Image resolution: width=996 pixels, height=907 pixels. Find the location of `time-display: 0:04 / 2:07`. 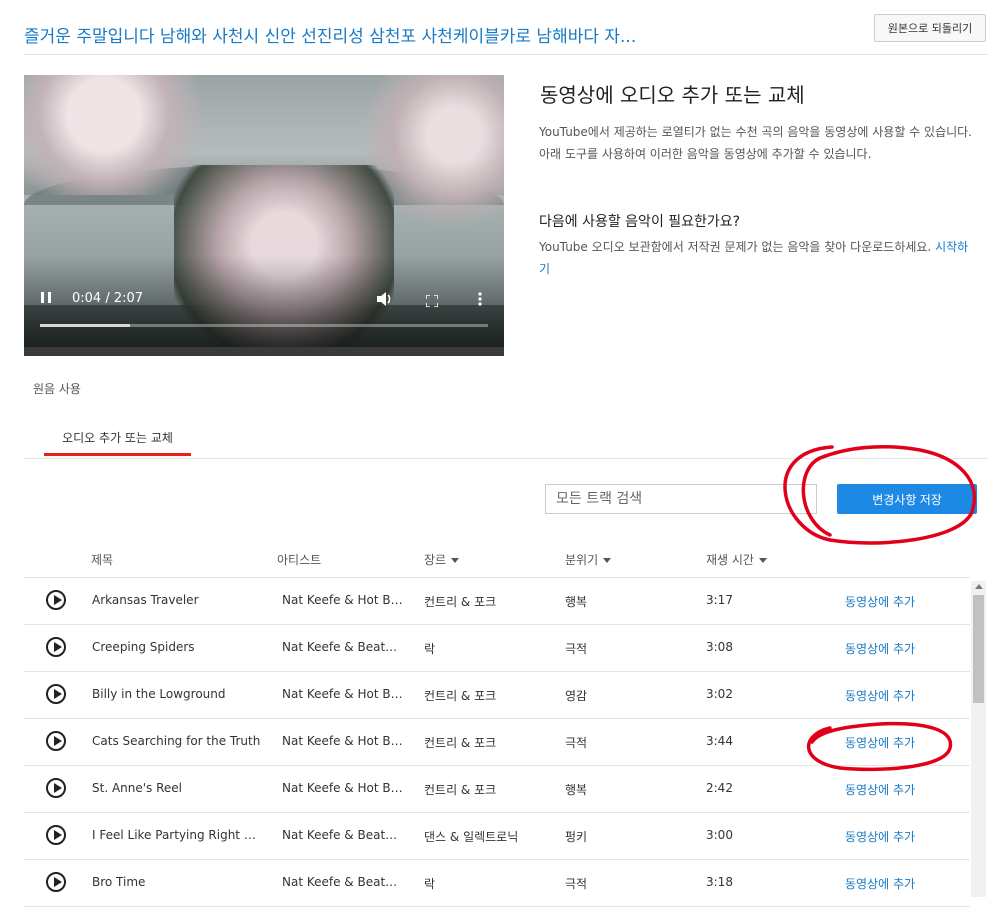

time-display: 0:04 / 2:07 is located at coordinates (108, 298).